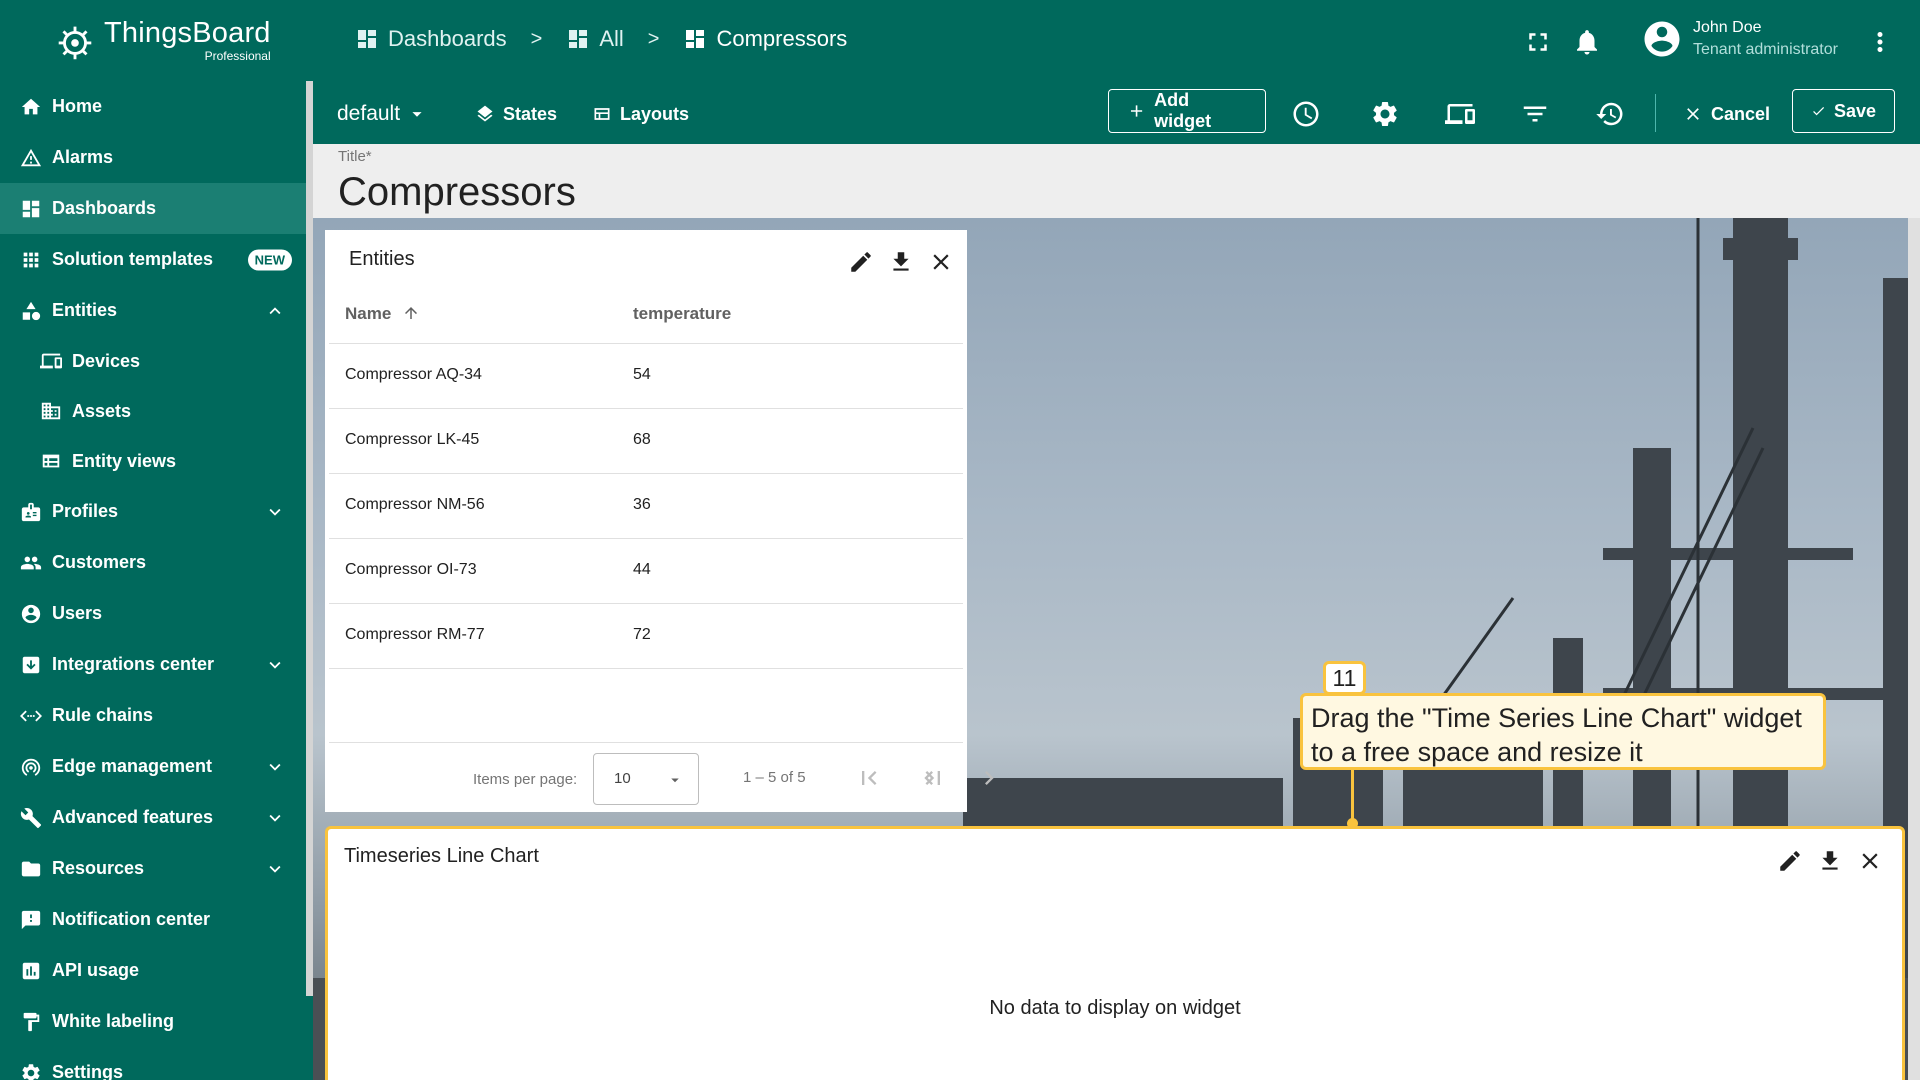  I want to click on breadcrumb-all: All, so click(595, 39).